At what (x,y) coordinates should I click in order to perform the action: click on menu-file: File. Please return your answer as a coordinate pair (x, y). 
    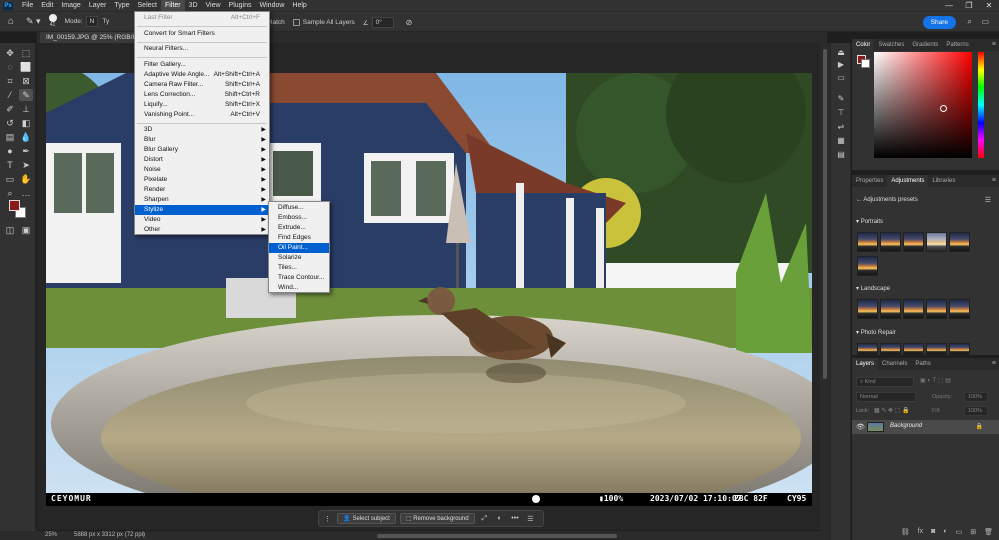
    Looking at the image, I should click on (27, 5).